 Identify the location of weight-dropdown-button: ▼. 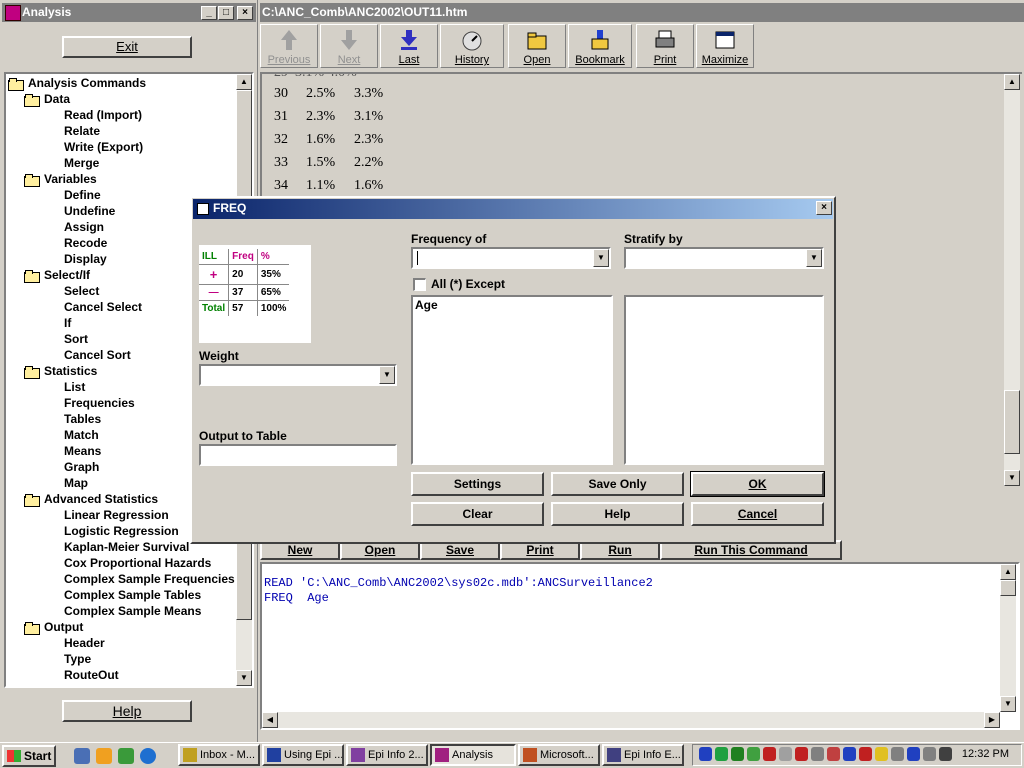
(387, 375).